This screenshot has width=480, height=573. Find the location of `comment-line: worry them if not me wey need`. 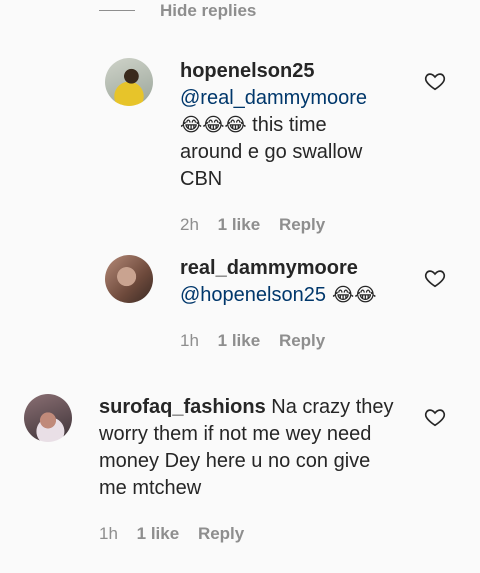

comment-line: worry them if not me wey need is located at coordinates (235, 434).